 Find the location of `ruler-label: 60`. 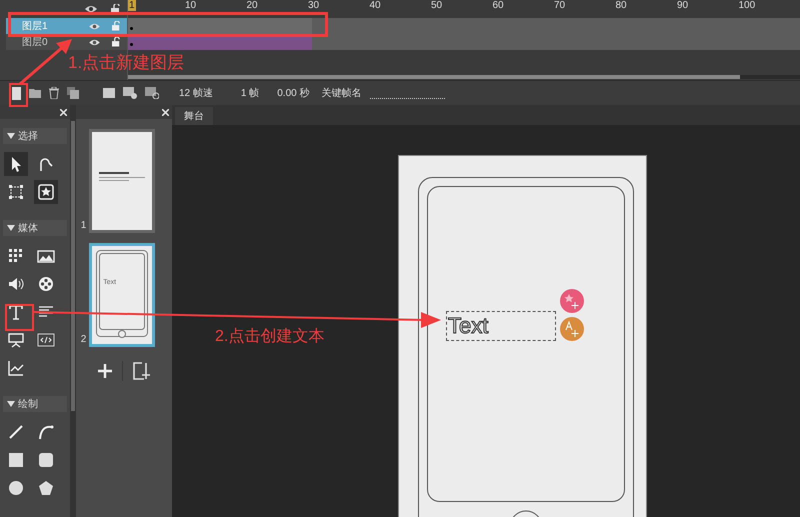

ruler-label: 60 is located at coordinates (498, 5).